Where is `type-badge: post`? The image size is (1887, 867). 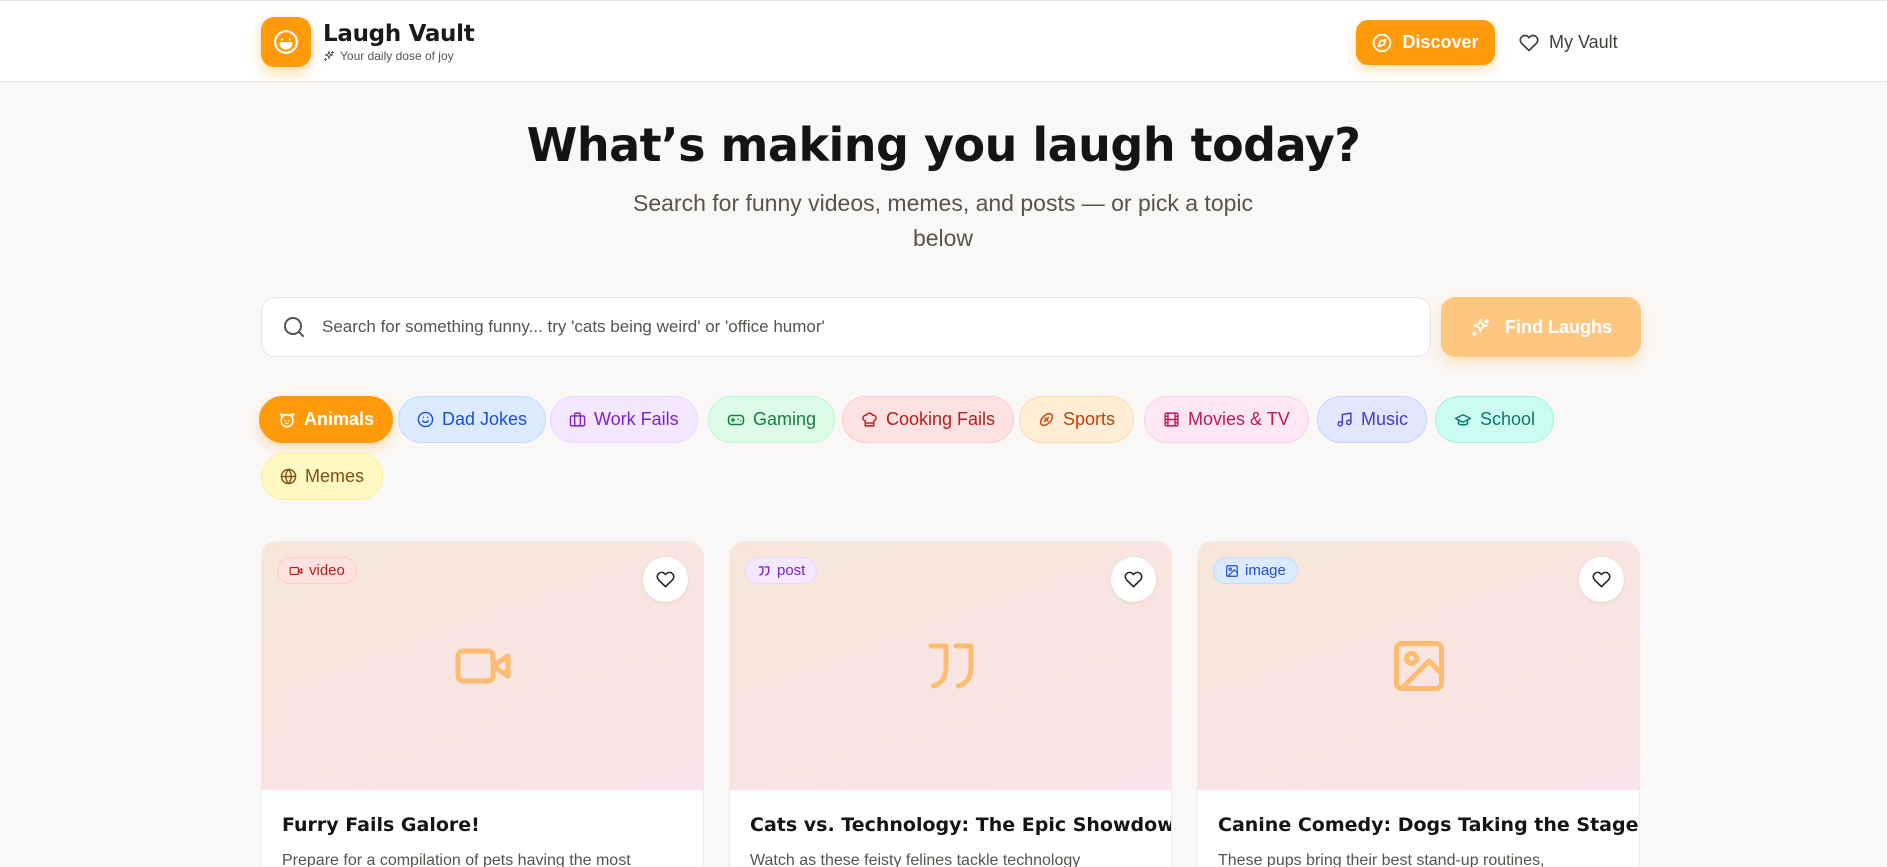 type-badge: post is located at coordinates (781, 570).